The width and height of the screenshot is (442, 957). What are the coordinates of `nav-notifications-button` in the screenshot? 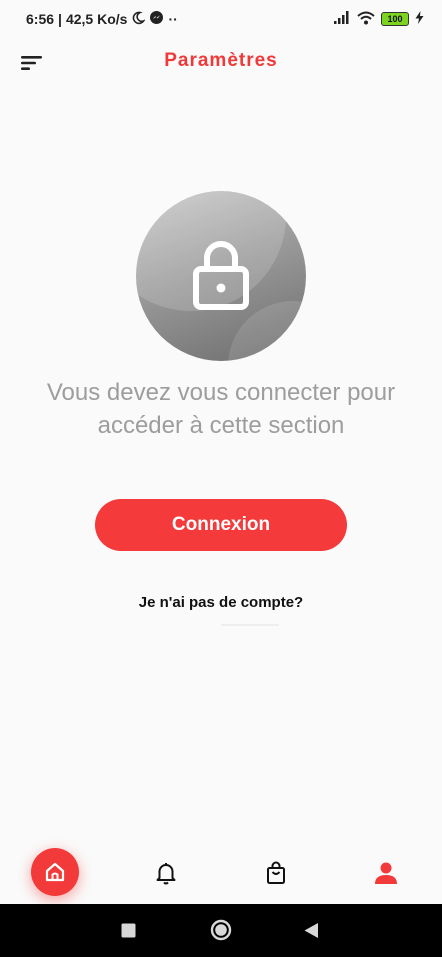 It's located at (166, 873).